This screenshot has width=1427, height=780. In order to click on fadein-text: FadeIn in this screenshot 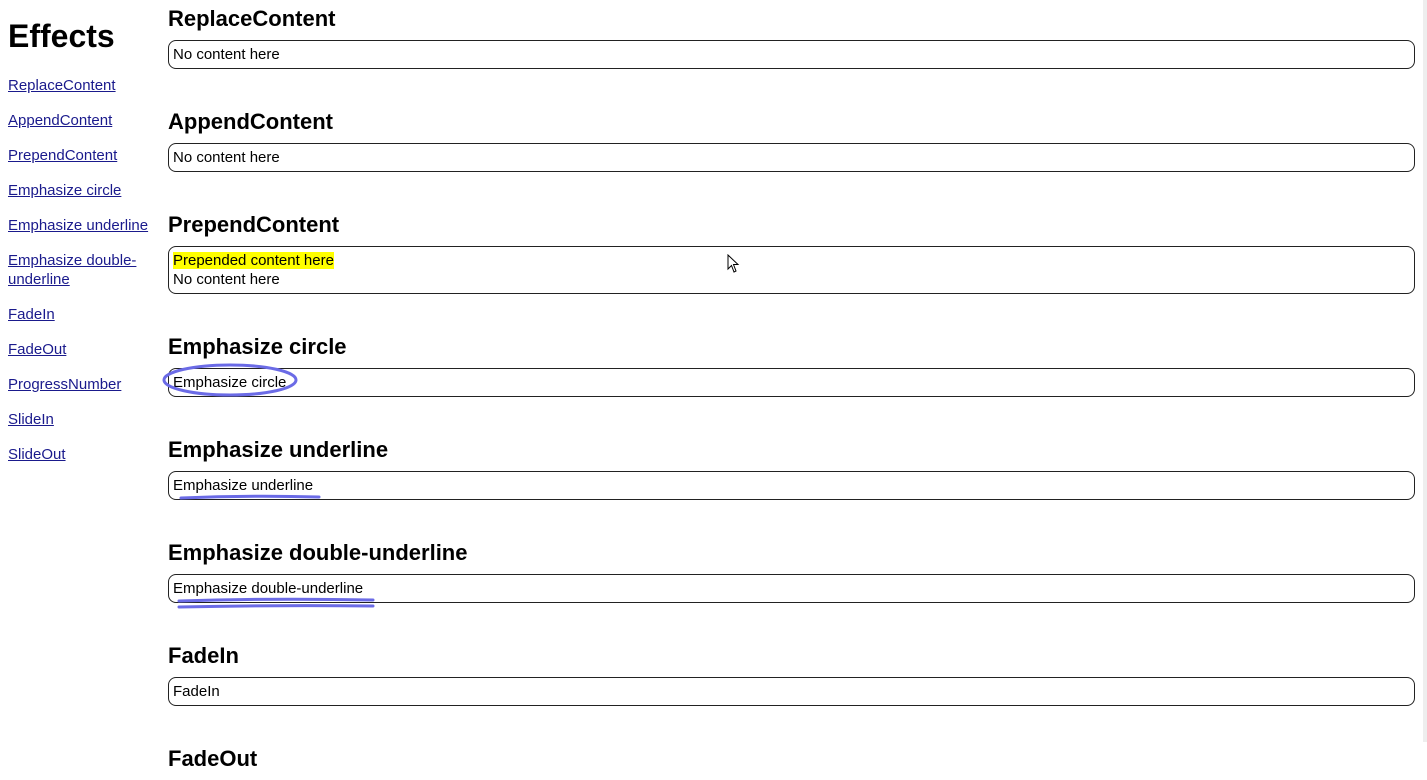, I will do `click(196, 691)`.